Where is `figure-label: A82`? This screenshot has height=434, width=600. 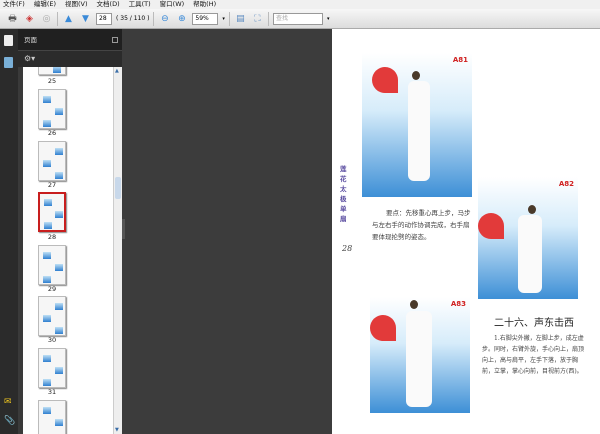
figure-label: A82 is located at coordinates (566, 184).